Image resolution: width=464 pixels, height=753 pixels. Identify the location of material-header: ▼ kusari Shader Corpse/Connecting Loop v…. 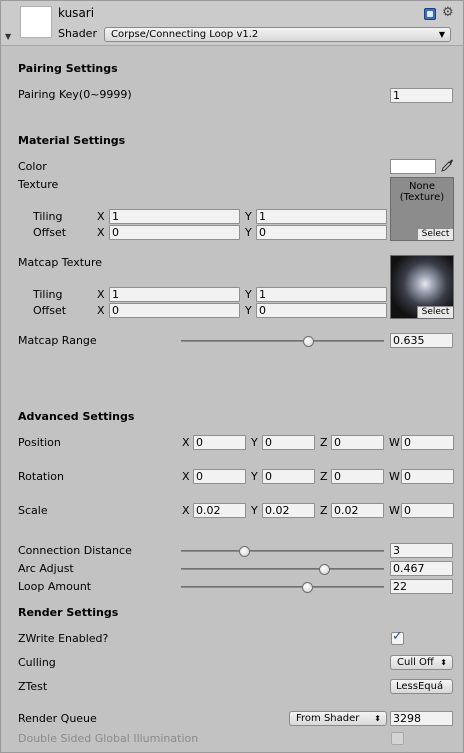
(232, 23).